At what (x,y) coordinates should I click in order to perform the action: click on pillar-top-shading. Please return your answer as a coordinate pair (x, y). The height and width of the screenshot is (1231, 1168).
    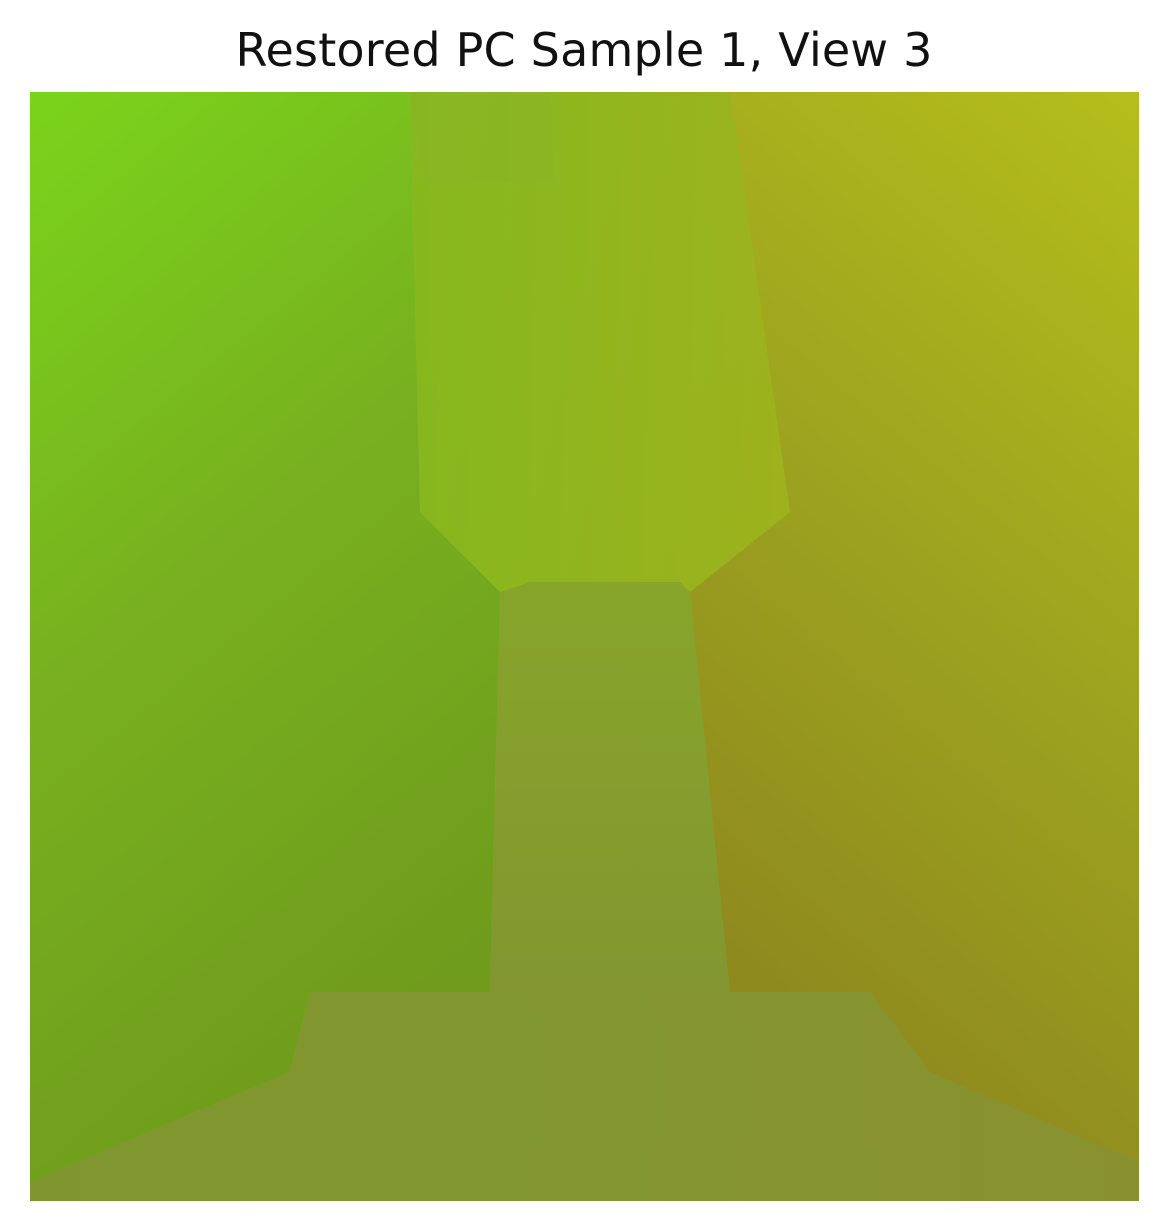
    Looking at the image, I should click on (482, 137).